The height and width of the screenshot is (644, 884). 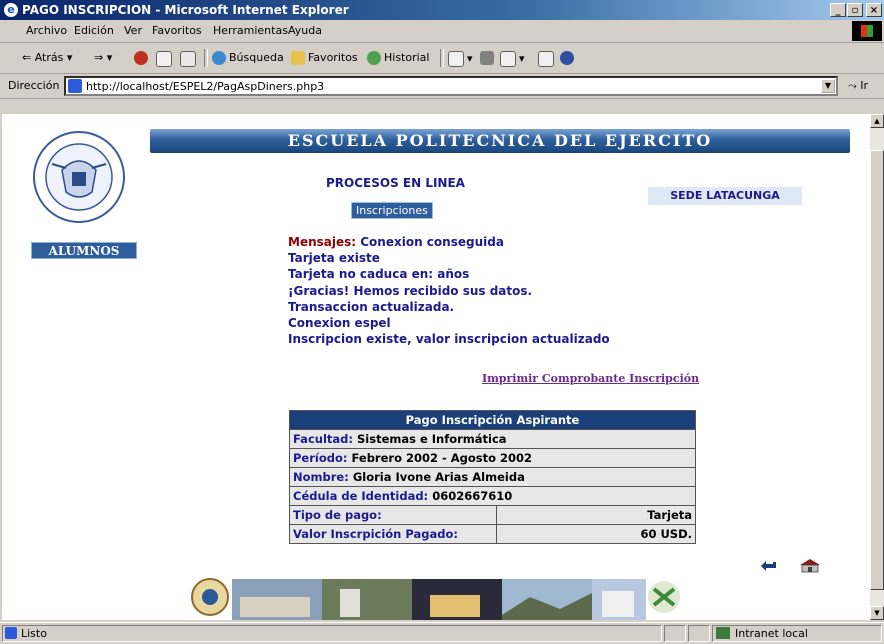 What do you see at coordinates (305, 30) in the screenshot?
I see `menu-ayuda: Ayuda` at bounding box center [305, 30].